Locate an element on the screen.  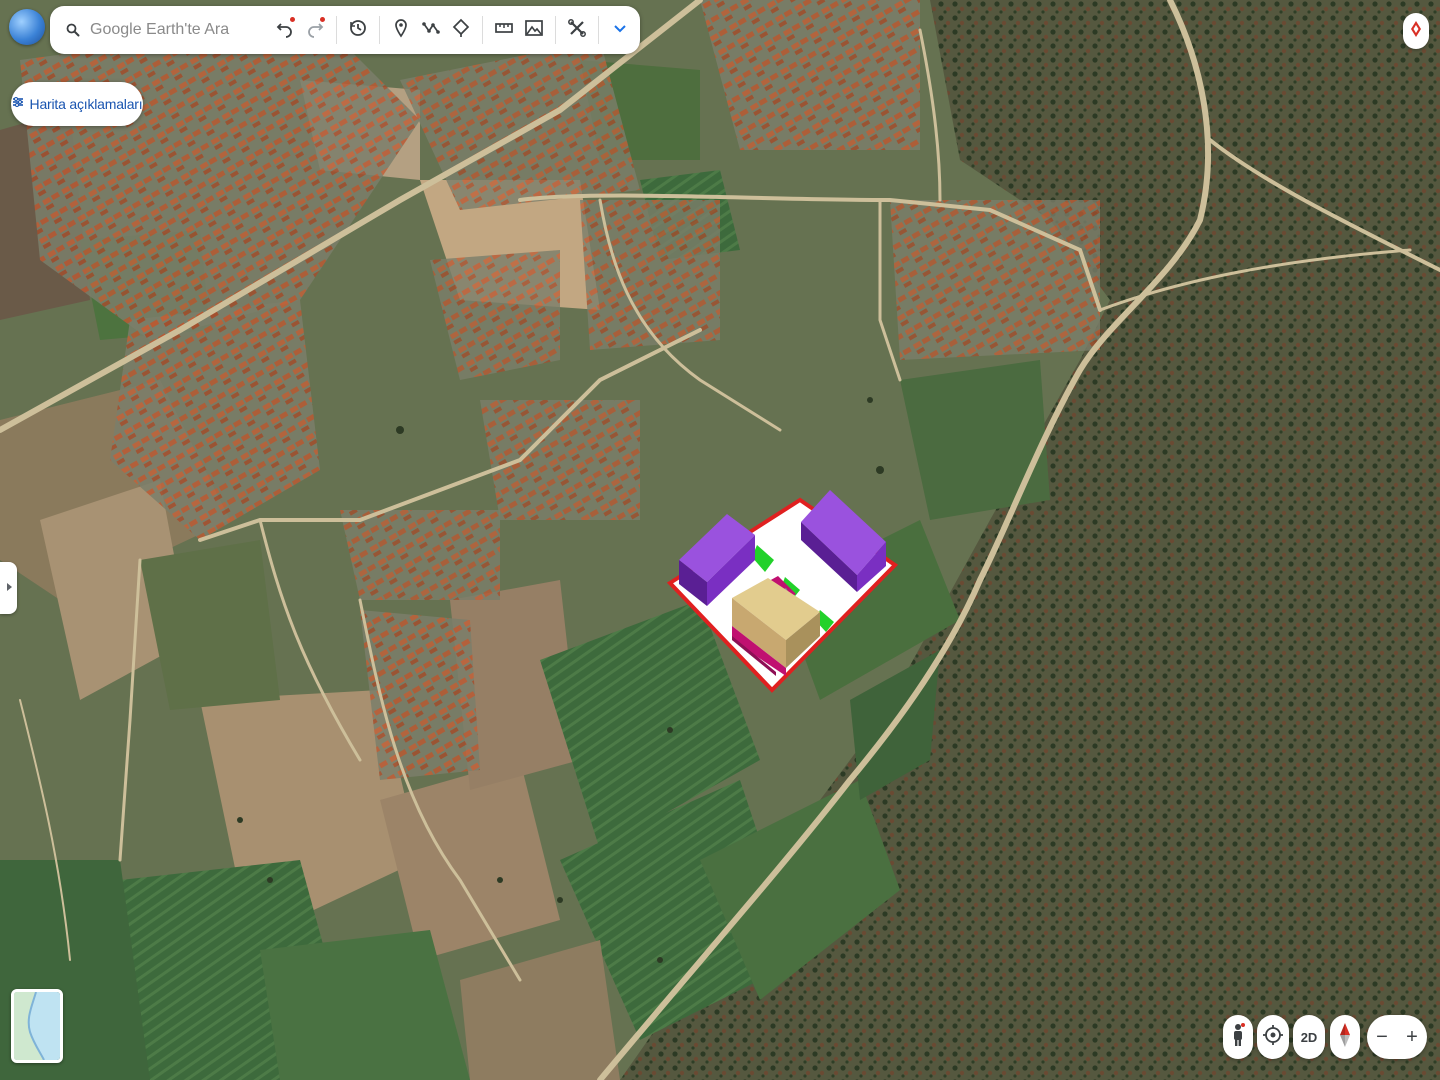
my-location-icon is located at coordinates (1273, 1037).